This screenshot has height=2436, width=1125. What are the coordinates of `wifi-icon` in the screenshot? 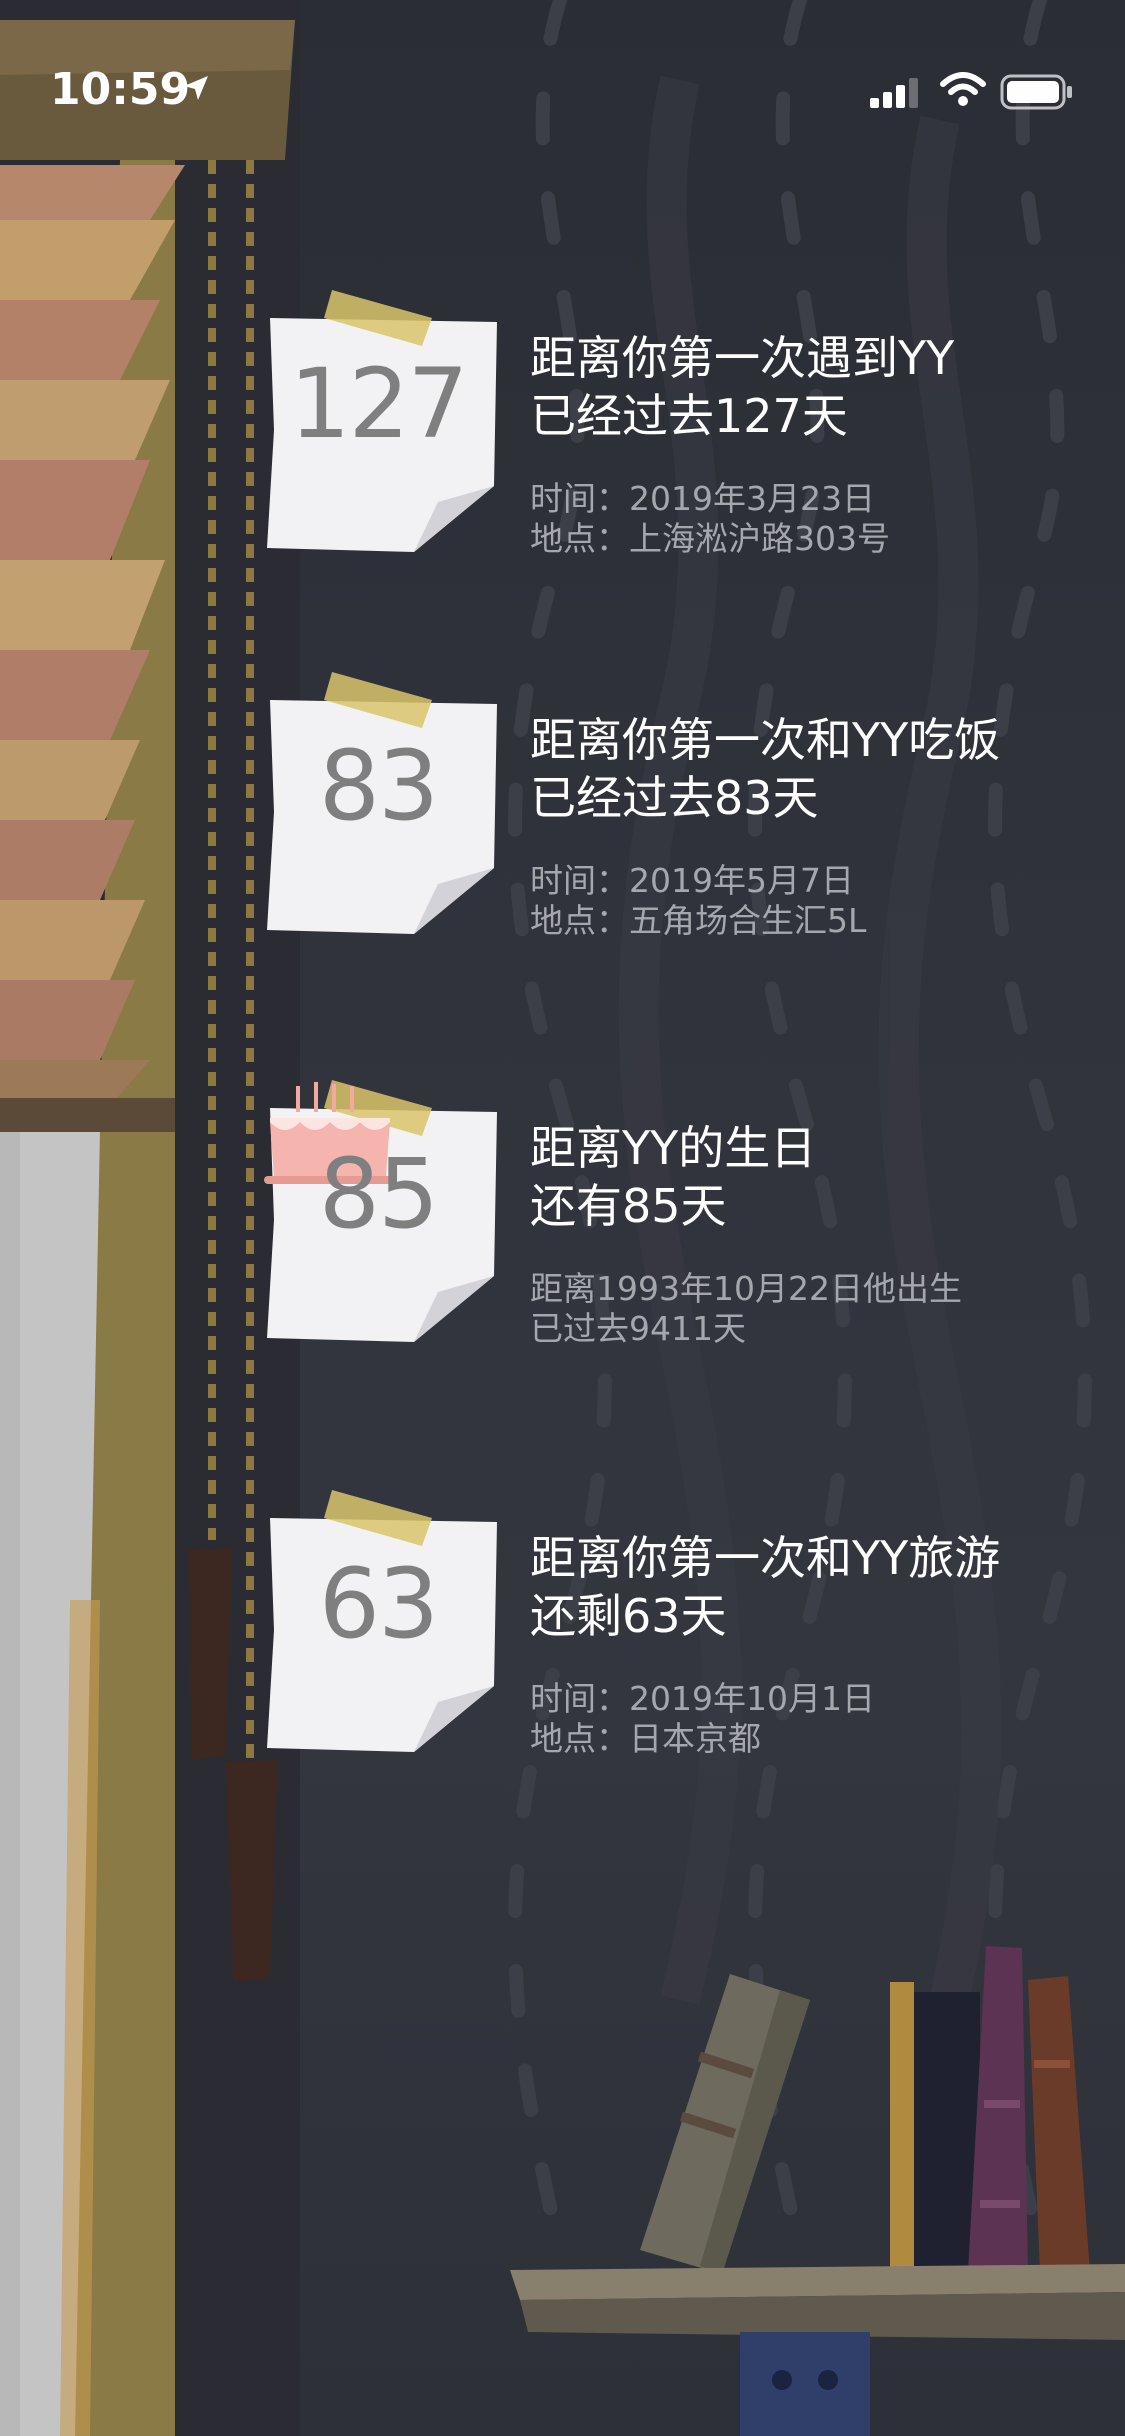 It's located at (963, 89).